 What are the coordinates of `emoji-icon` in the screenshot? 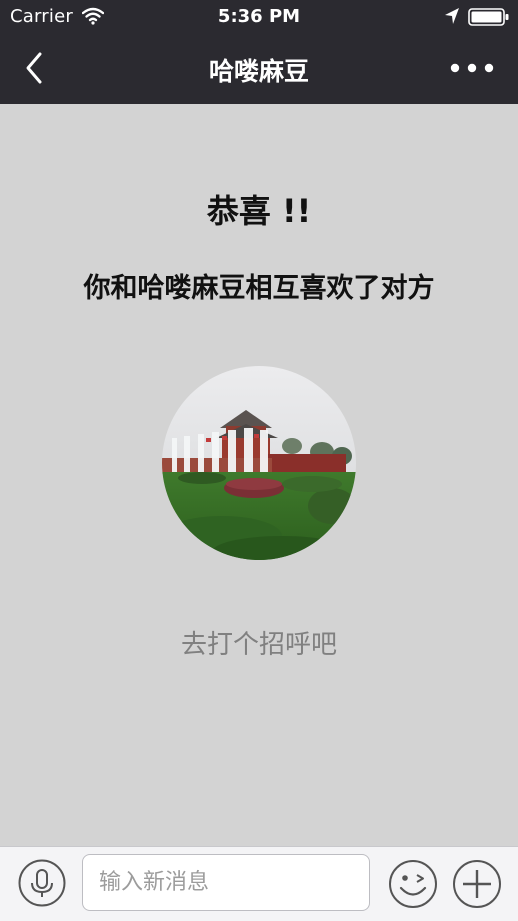 It's located at (413, 886).